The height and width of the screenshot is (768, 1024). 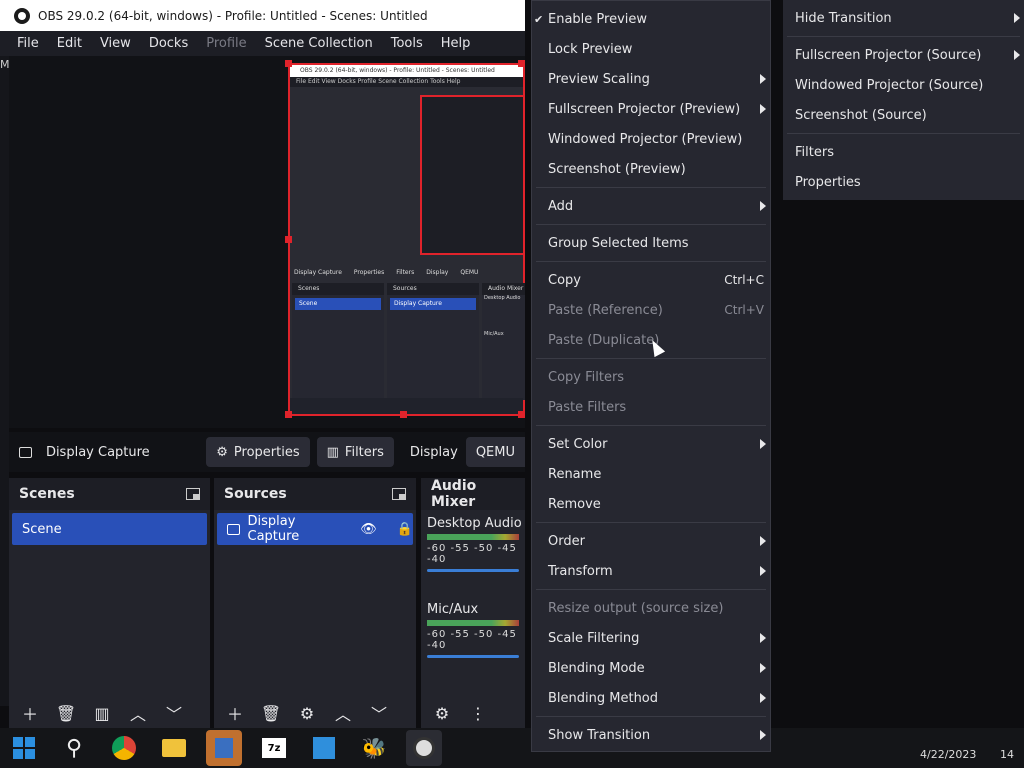 What do you see at coordinates (42, 529) in the screenshot?
I see `scene-item-label: Scene` at bounding box center [42, 529].